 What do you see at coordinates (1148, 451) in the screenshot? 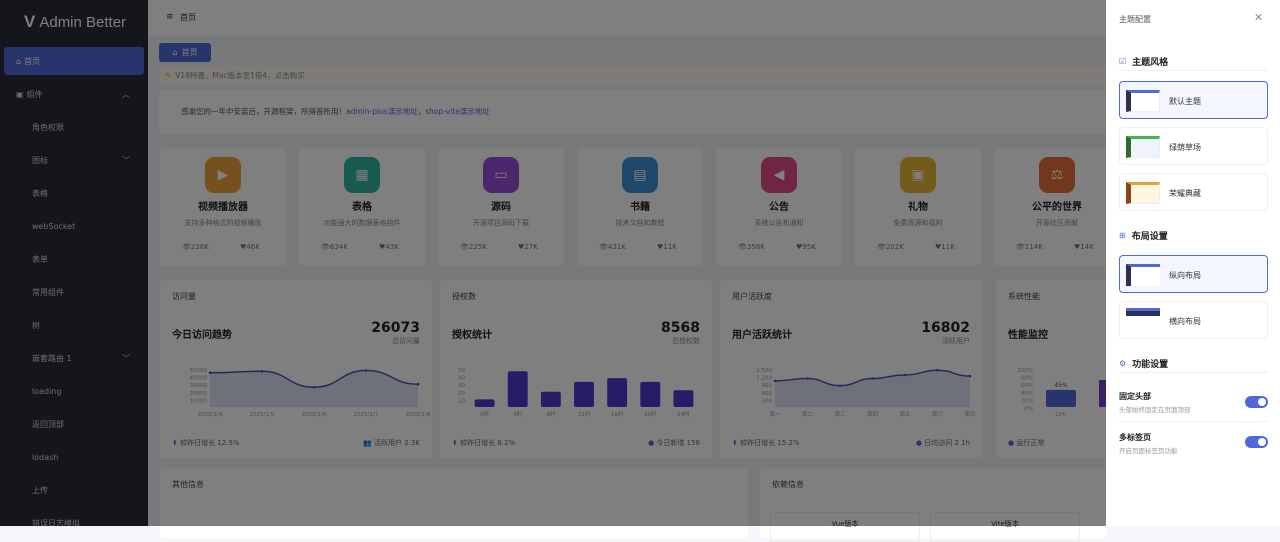
I see `multi-tab-desc: 开启页面标签页功能` at bounding box center [1148, 451].